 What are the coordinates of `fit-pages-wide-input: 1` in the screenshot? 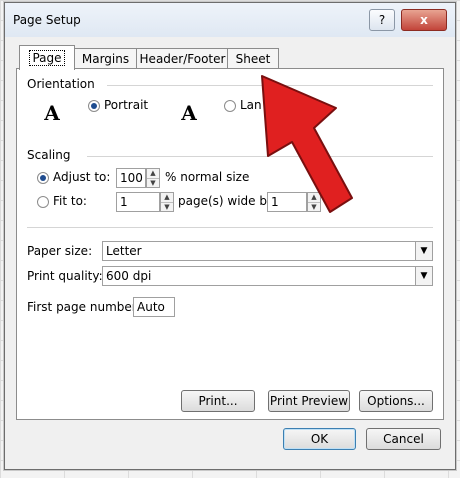 It's located at (138, 202).